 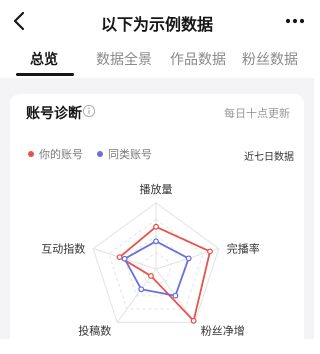 I want to click on radar-axis-label: 完播率, so click(x=243, y=249).